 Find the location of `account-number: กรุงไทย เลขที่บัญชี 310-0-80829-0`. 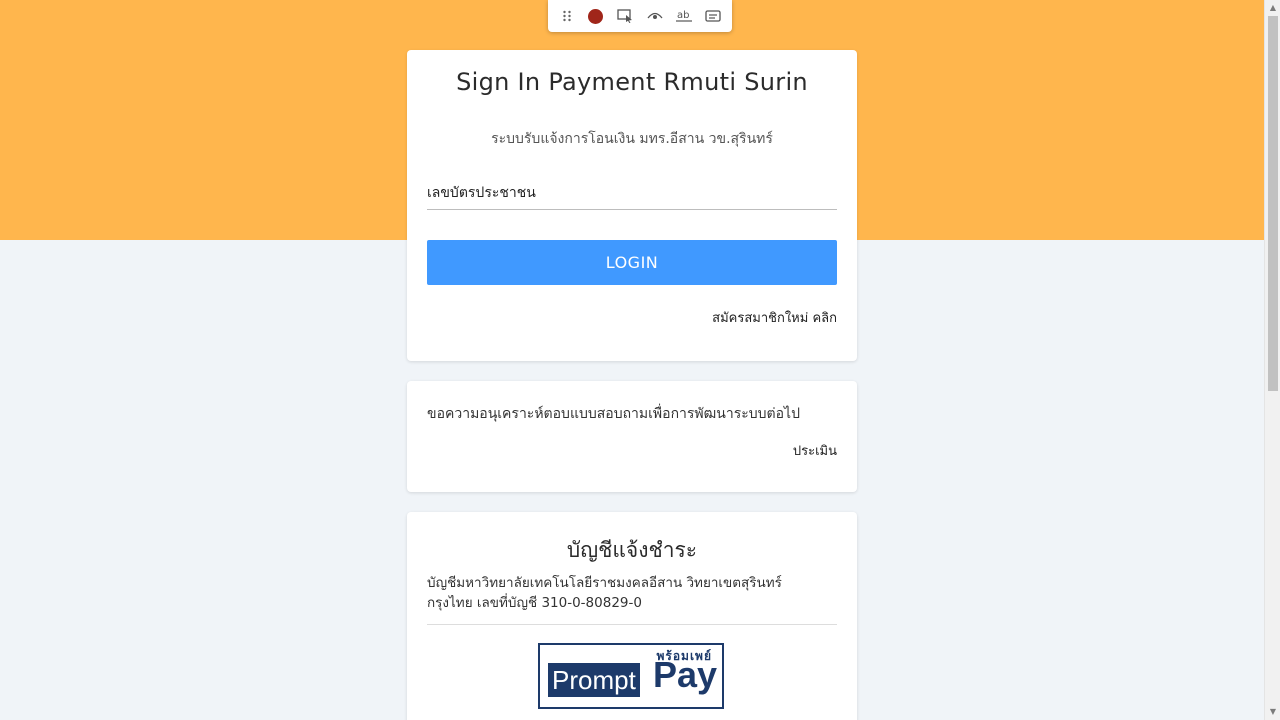

account-number: กรุงไทย เลขที่บัญชี 310-0-80829-0 is located at coordinates (534, 603).